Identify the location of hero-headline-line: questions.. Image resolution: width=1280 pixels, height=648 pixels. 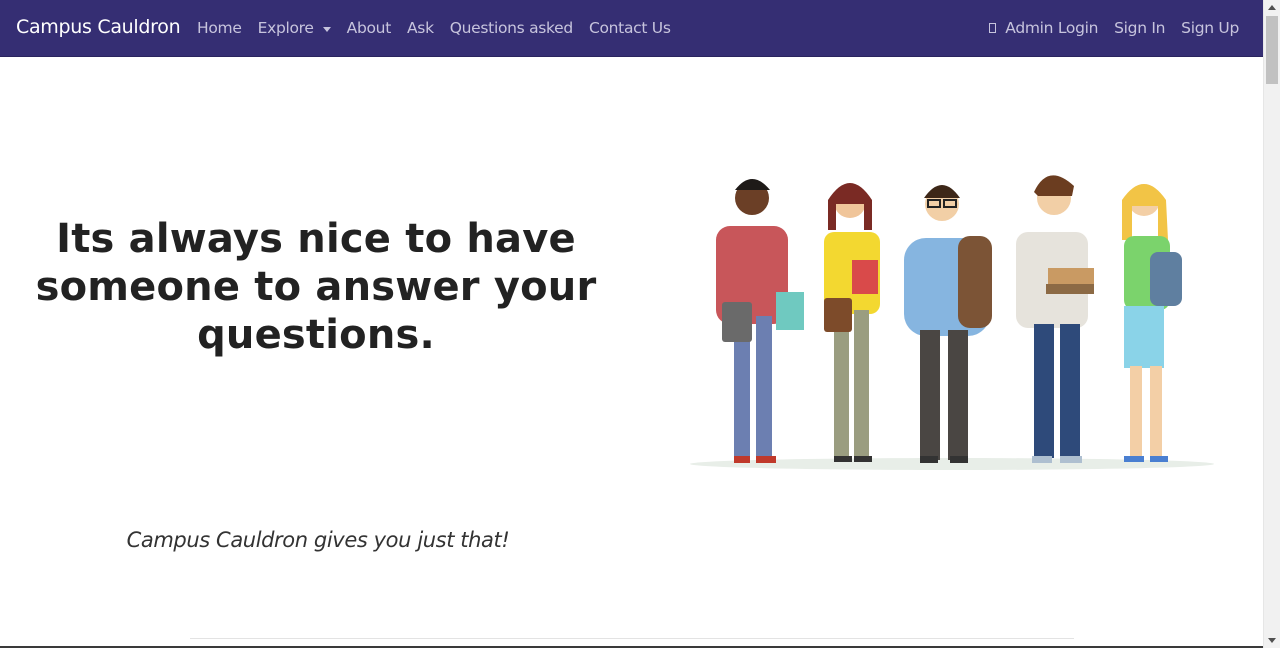
(316, 335).